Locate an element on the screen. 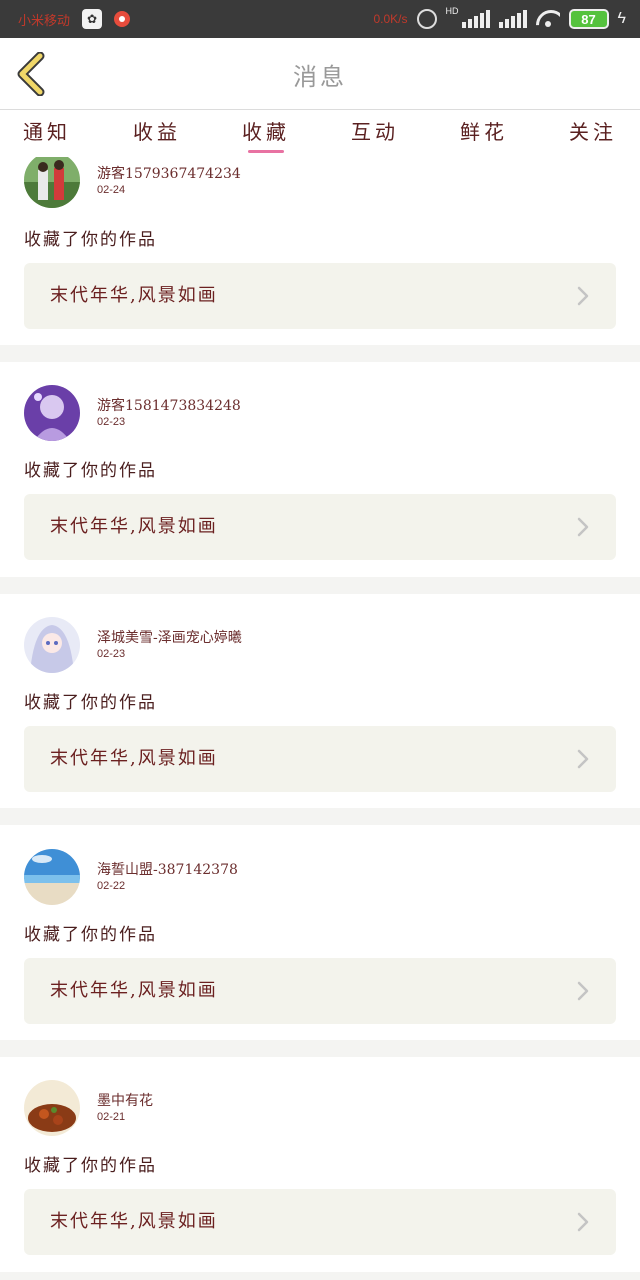  network-type: HD is located at coordinates (452, 11).